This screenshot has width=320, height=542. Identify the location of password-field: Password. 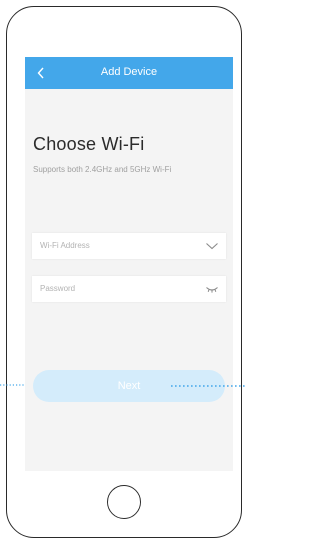
(129, 289).